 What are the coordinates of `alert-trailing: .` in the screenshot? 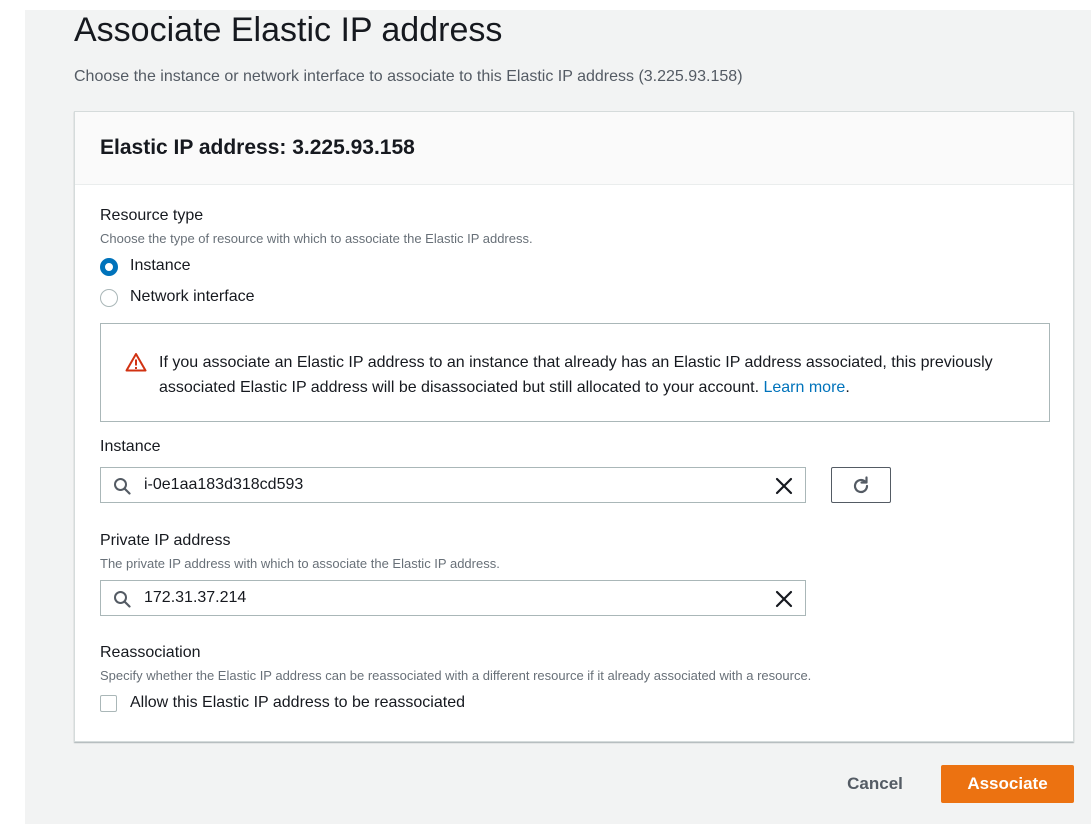 It's located at (847, 387).